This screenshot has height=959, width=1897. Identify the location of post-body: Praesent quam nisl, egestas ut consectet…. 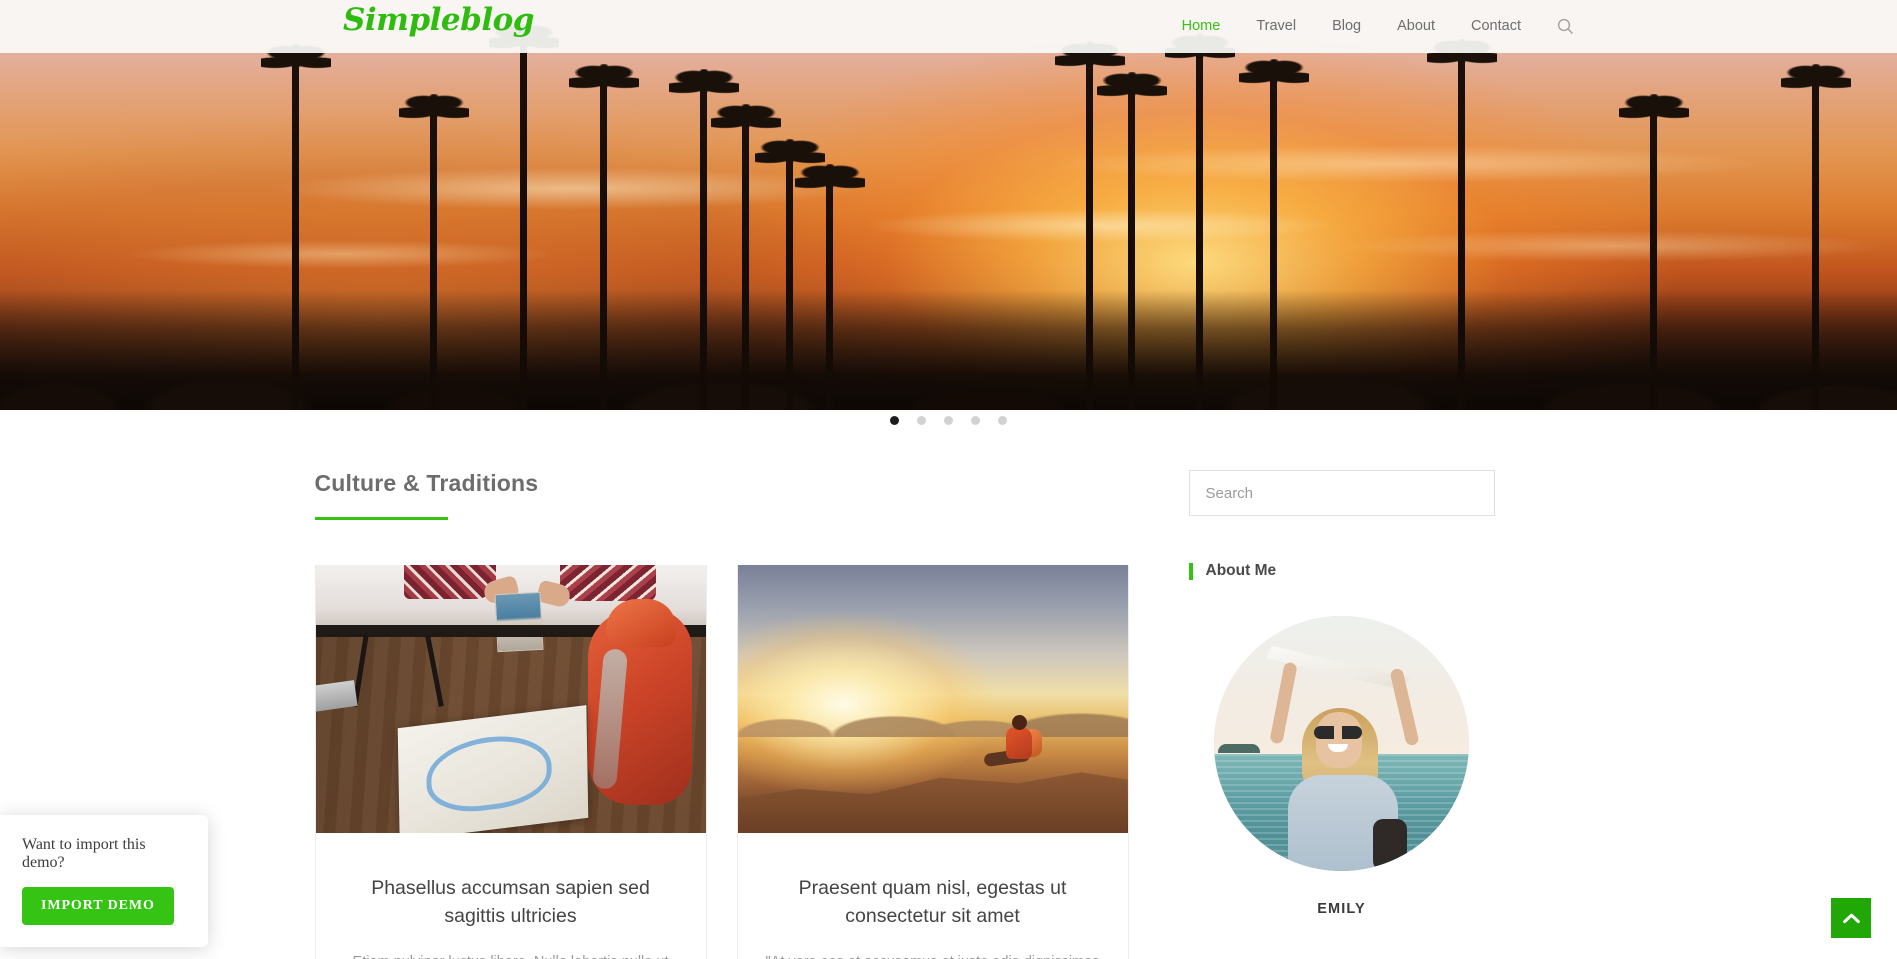
(933, 896).